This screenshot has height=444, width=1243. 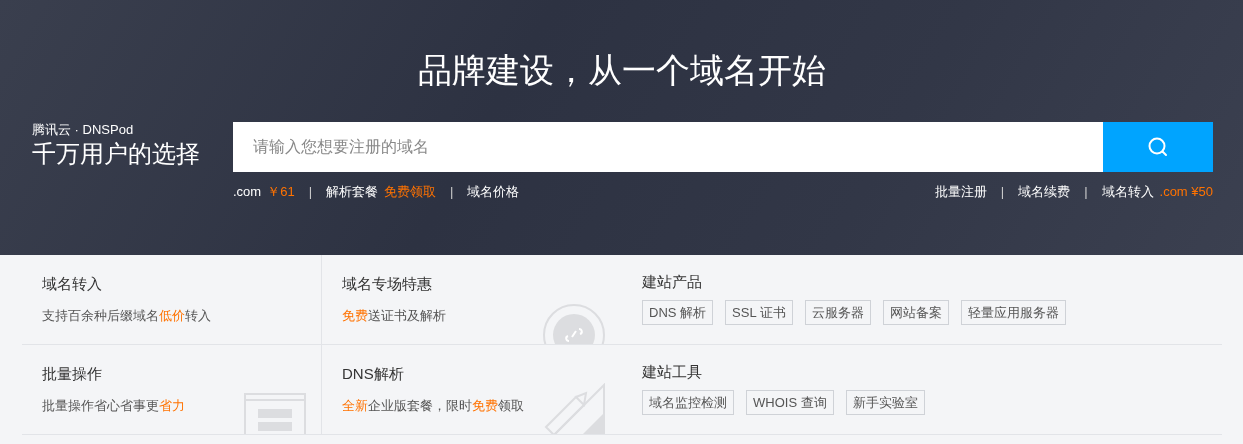 I want to click on product-tag: SSL 证书, so click(x=759, y=312).